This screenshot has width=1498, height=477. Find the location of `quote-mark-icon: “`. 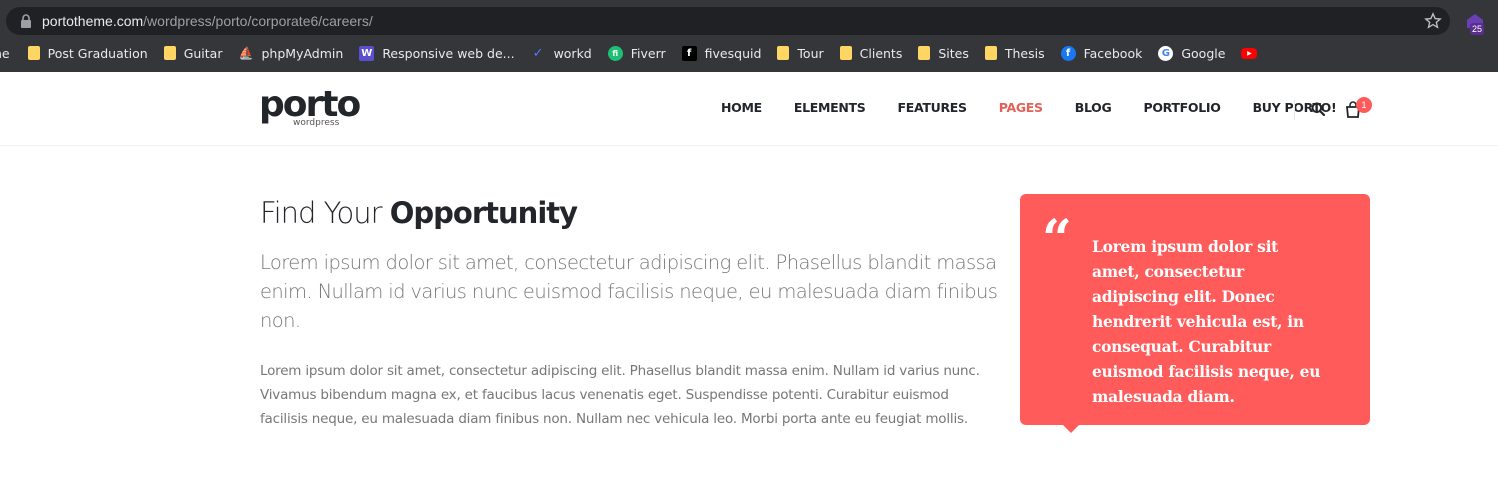

quote-mark-icon: “ is located at coordinates (1057, 239).